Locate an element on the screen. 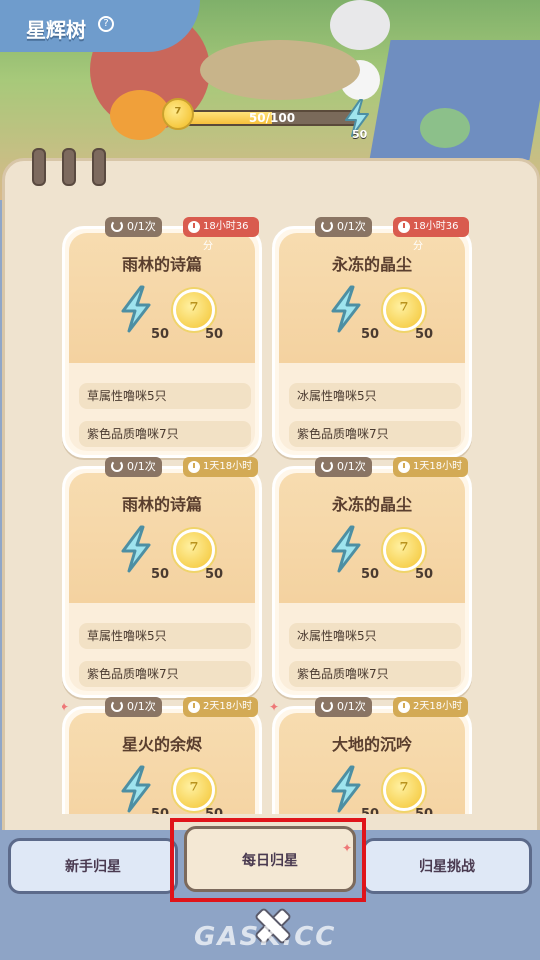 This screenshot has width=540, height=960. highlight-box is located at coordinates (268, 860).